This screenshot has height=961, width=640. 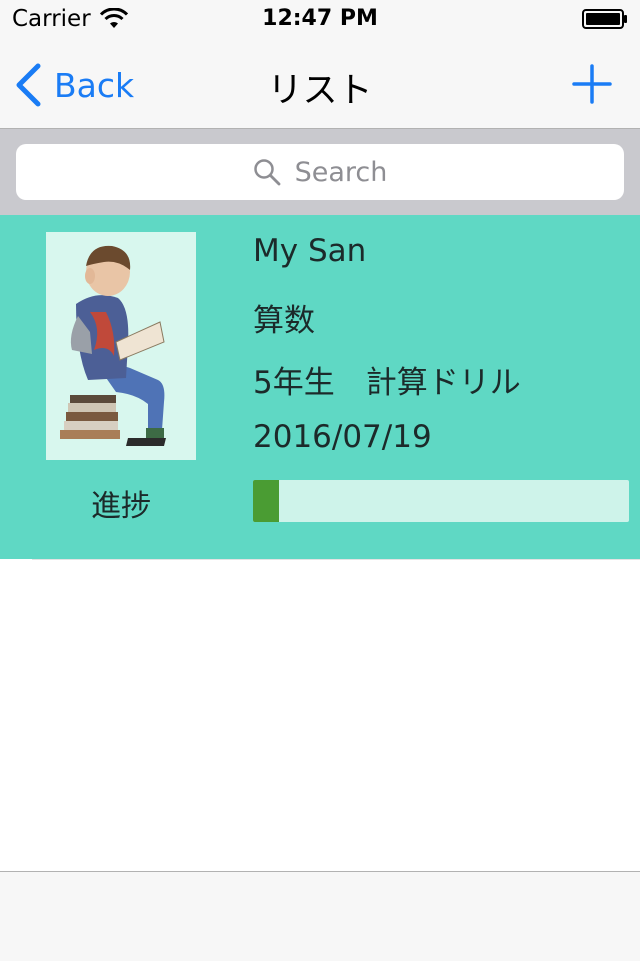 I want to click on status-bar: Carrier 12:47 PM, so click(x=320, y=20).